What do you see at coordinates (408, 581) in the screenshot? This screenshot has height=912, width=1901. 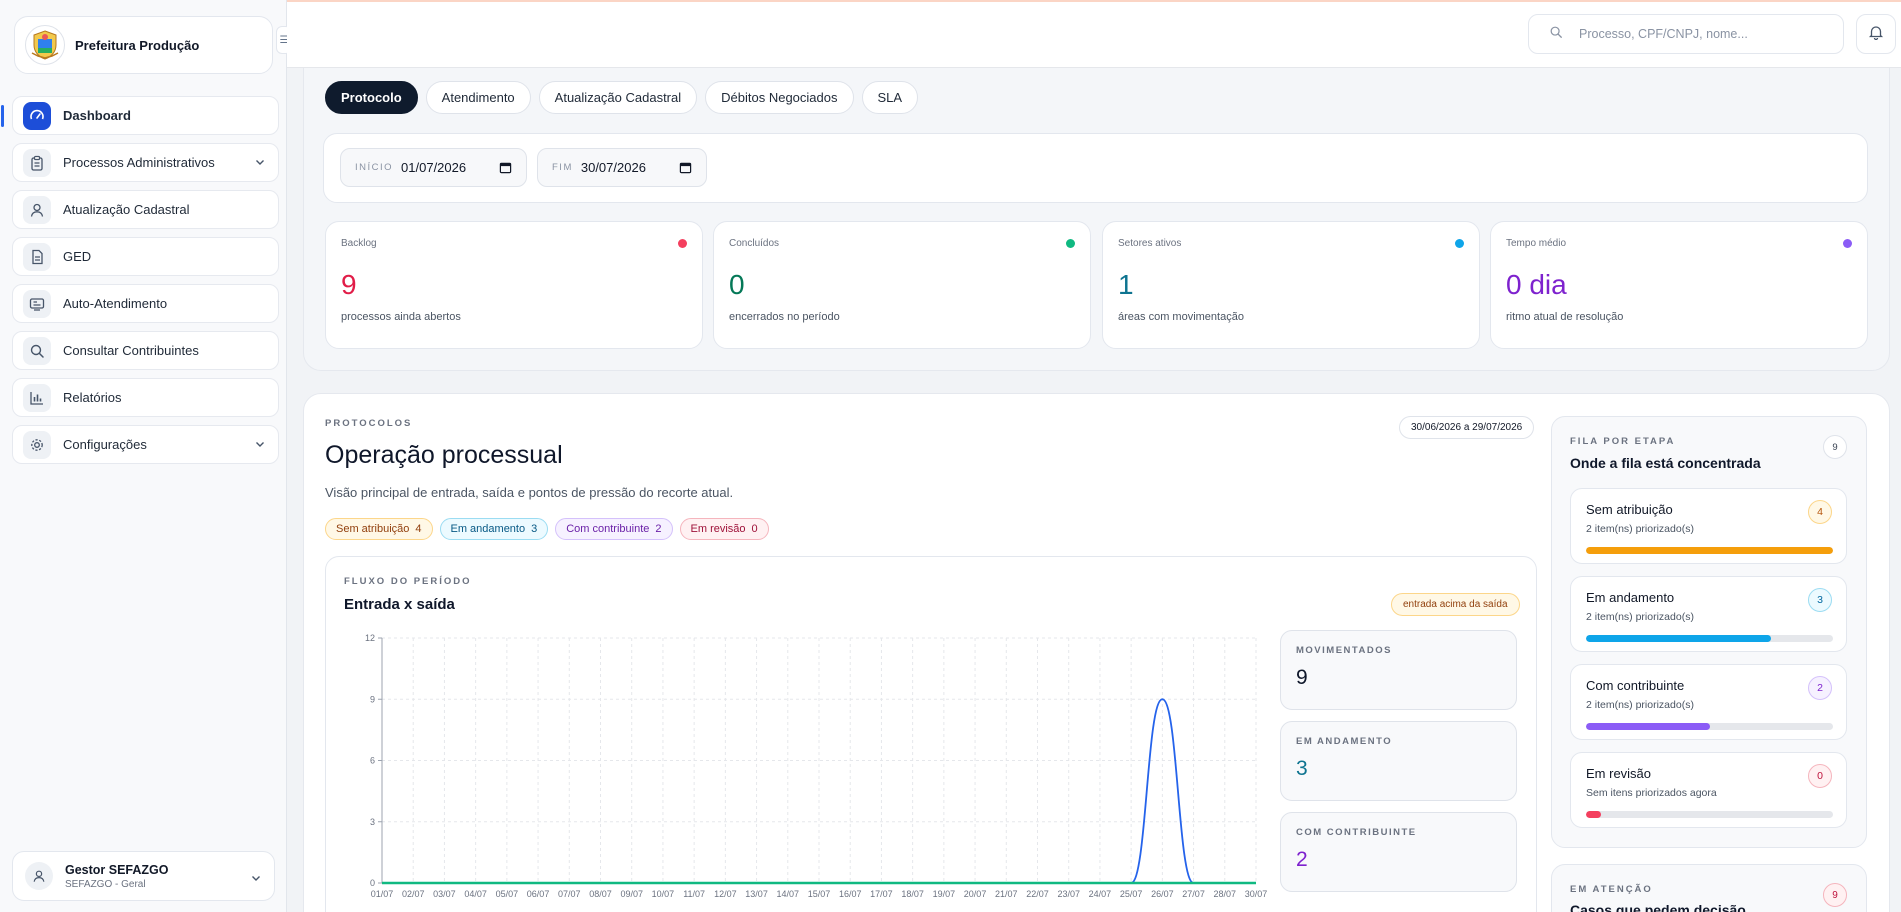 I see `flow-eyebrow: FLUXO DO PERÍODO` at bounding box center [408, 581].